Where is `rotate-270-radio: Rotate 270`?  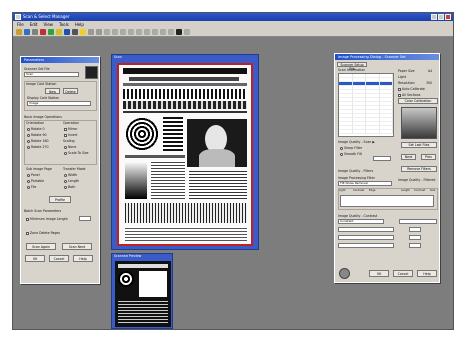 rotate-270-radio: Rotate 270 is located at coordinates (38, 147).